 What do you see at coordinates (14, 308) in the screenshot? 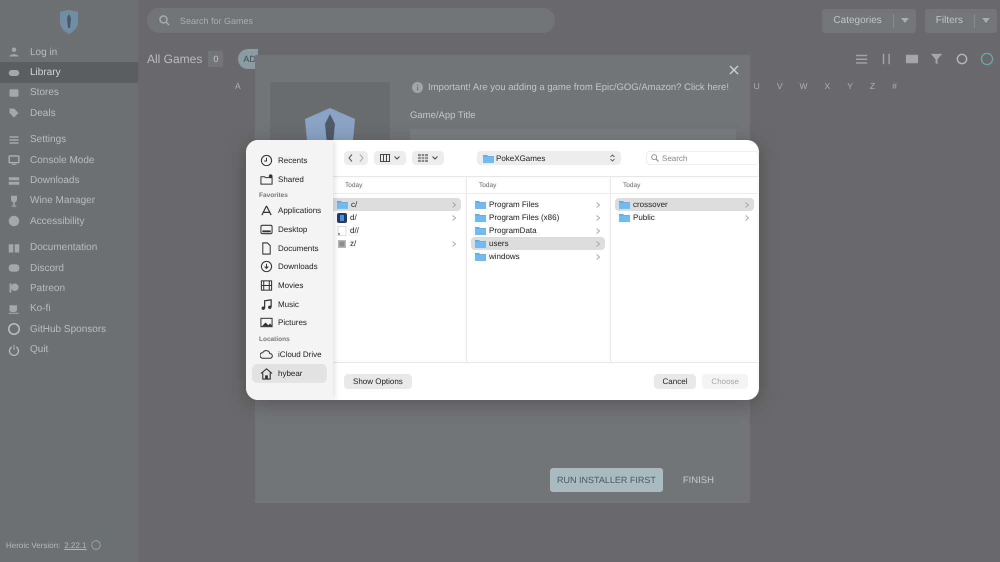
I see `cup-icon` at bounding box center [14, 308].